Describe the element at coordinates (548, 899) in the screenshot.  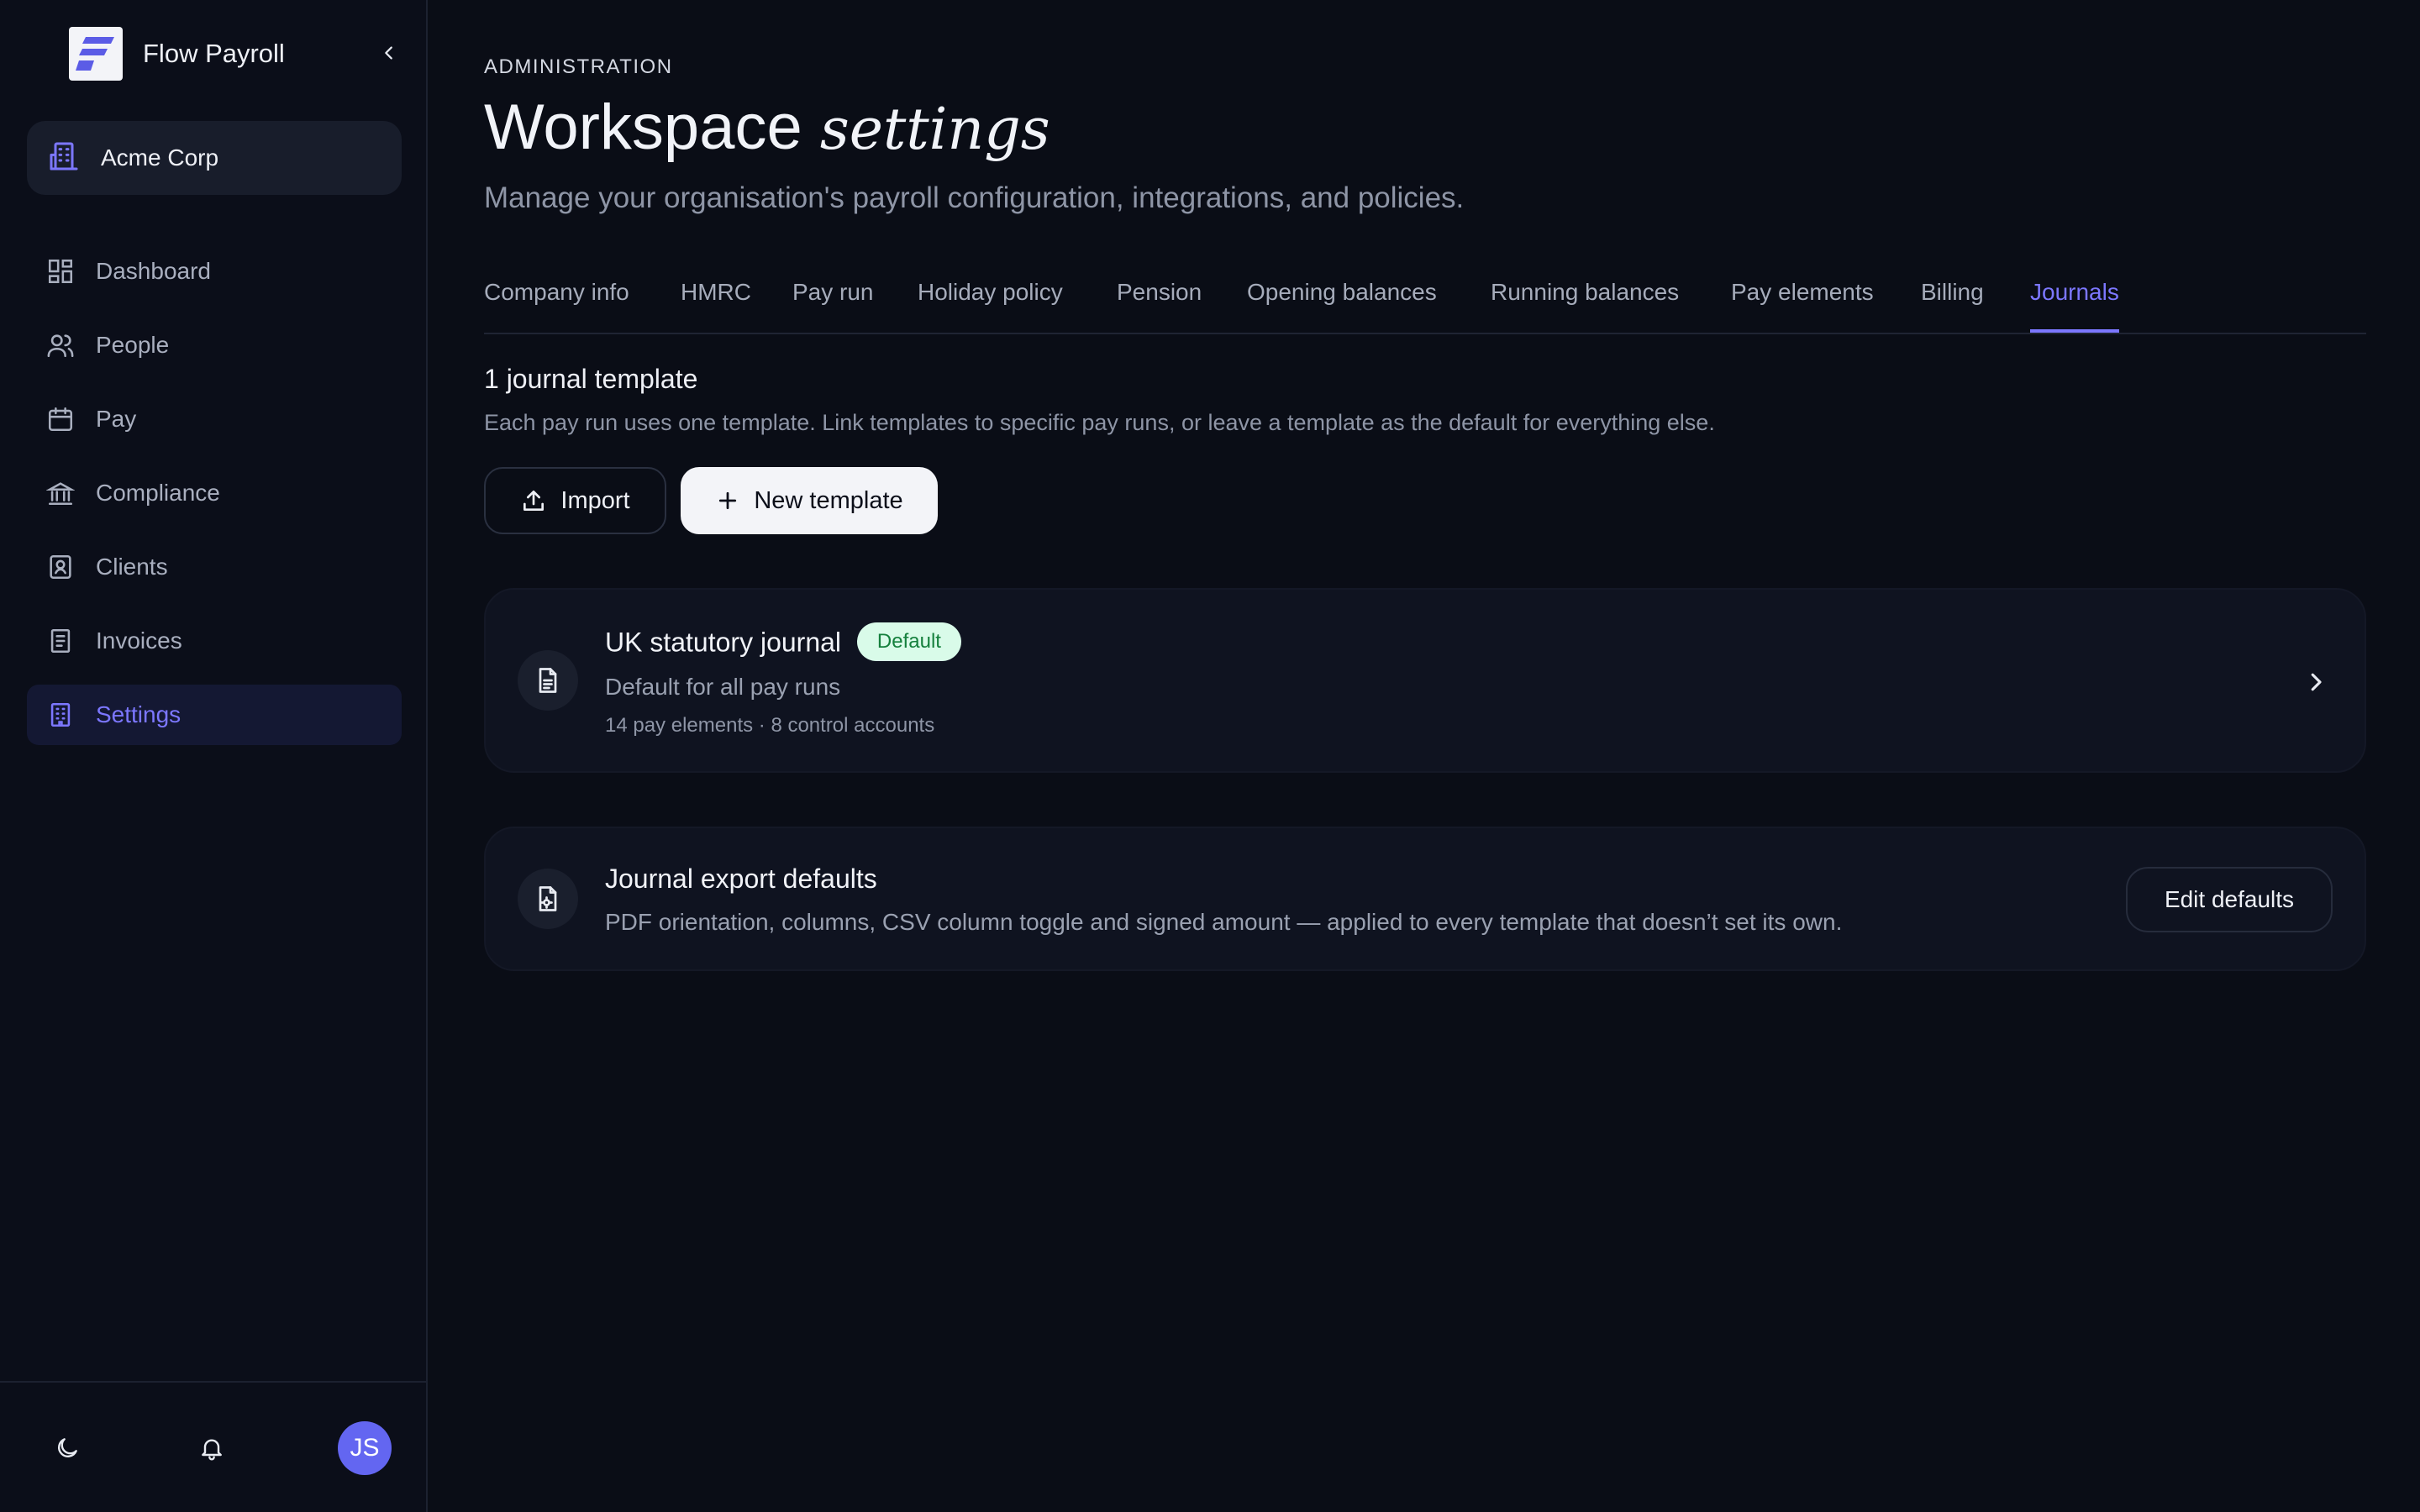
I see `file-settings-icon` at that location.